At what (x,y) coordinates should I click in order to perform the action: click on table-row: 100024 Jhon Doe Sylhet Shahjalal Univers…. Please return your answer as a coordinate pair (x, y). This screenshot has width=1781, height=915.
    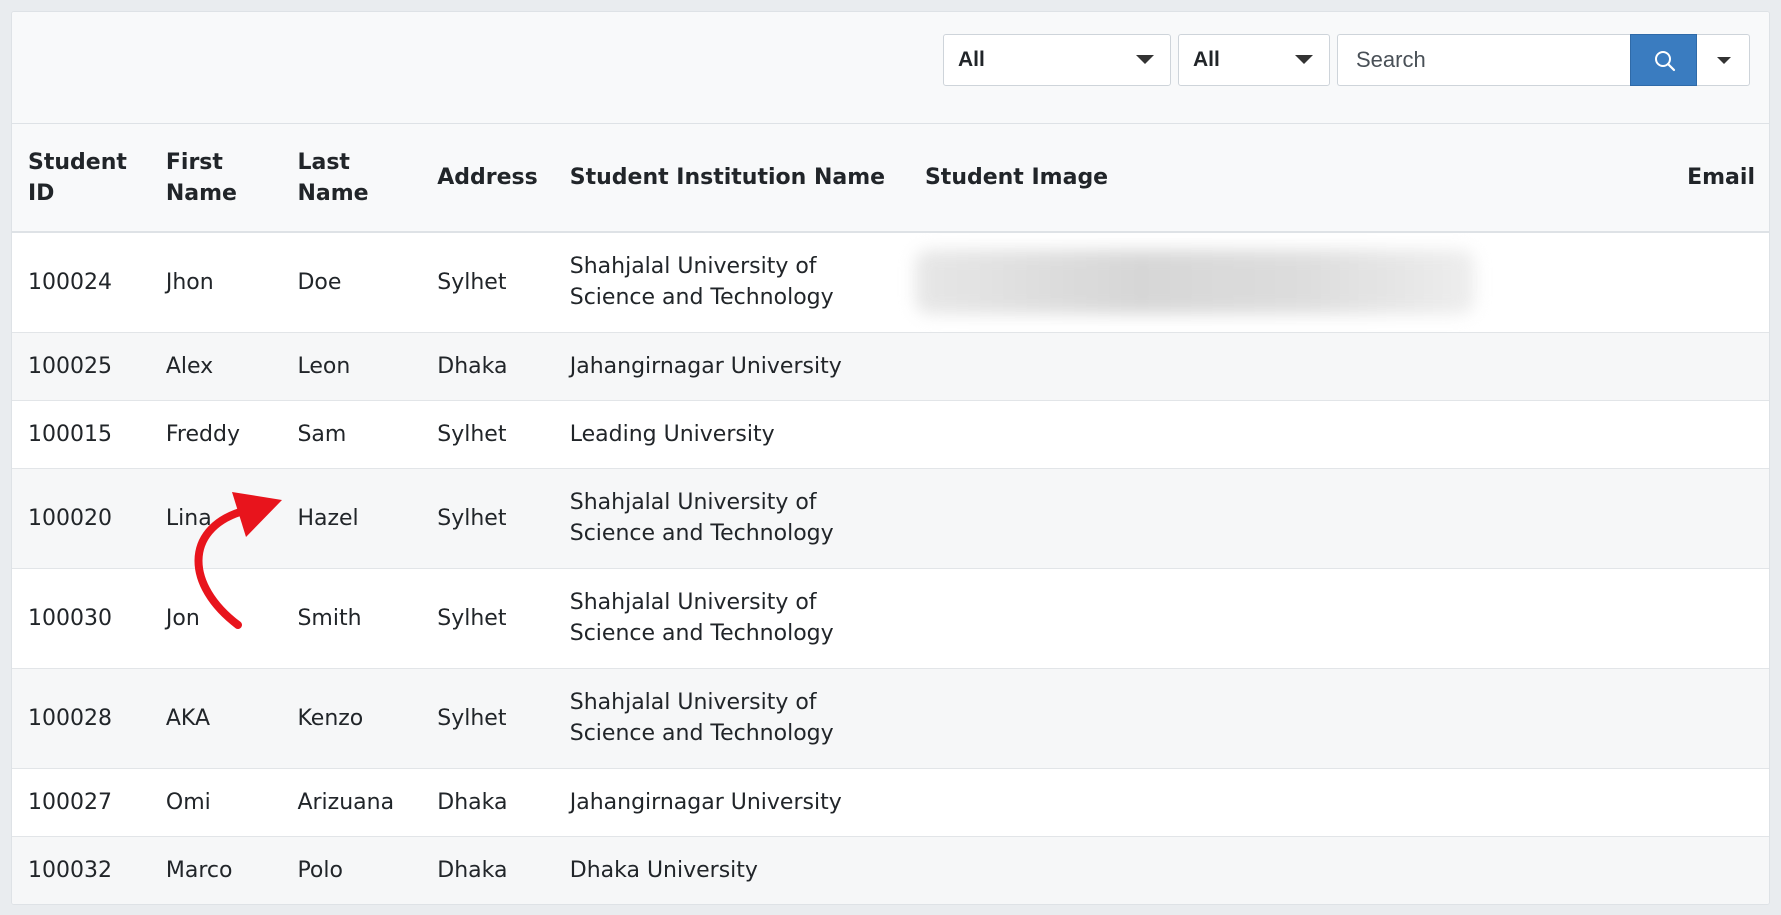
    Looking at the image, I should click on (890, 281).